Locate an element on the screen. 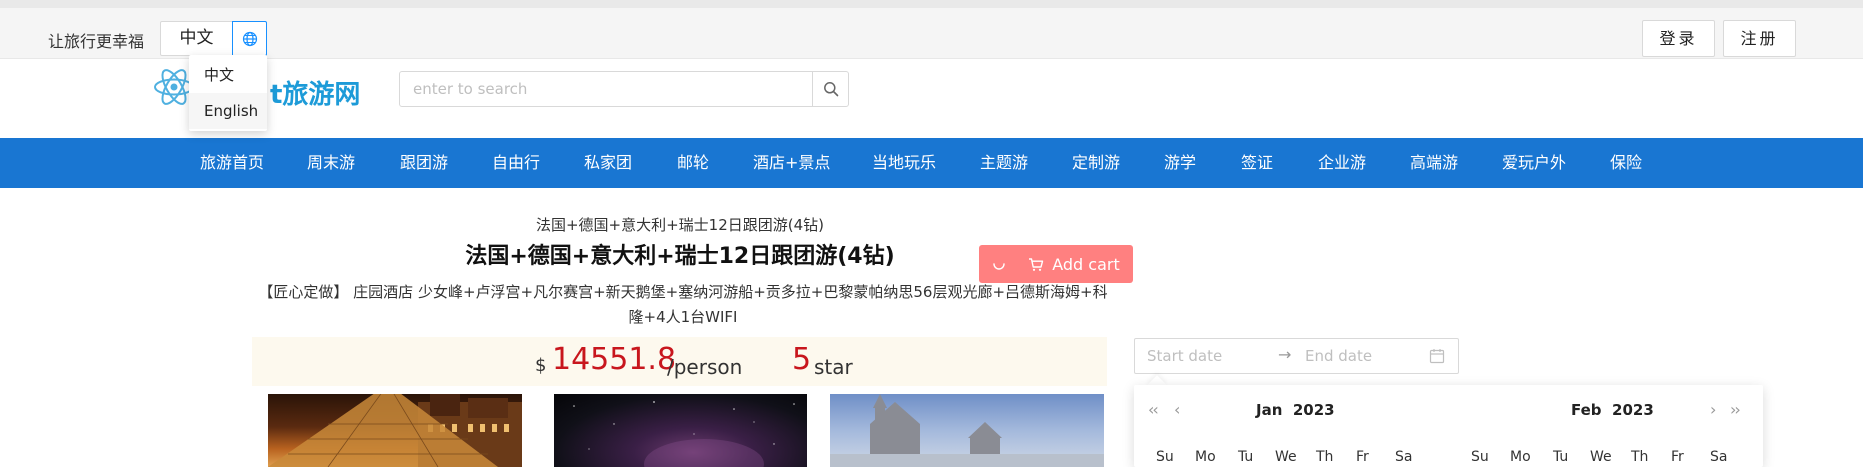  search-input is located at coordinates (606, 89).